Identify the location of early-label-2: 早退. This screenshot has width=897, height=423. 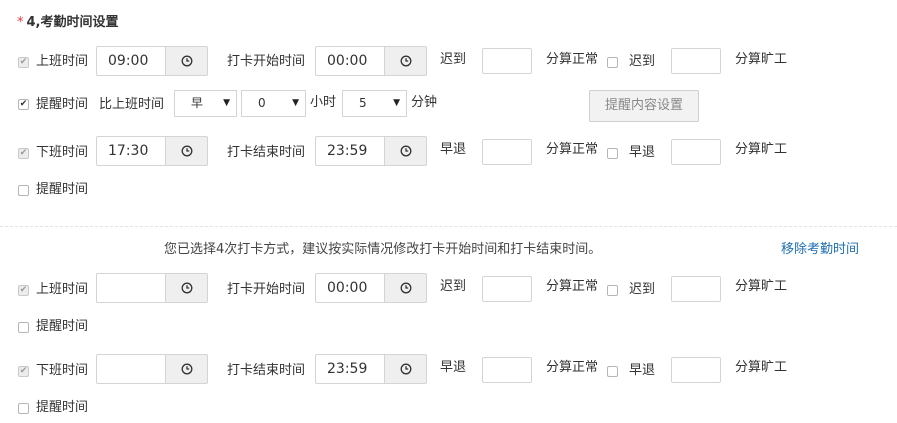
(453, 367).